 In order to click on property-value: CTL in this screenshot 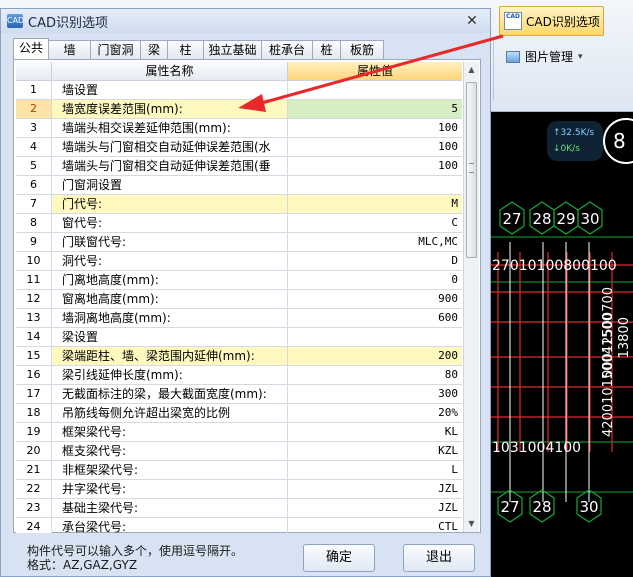, I will do `click(375, 525)`.